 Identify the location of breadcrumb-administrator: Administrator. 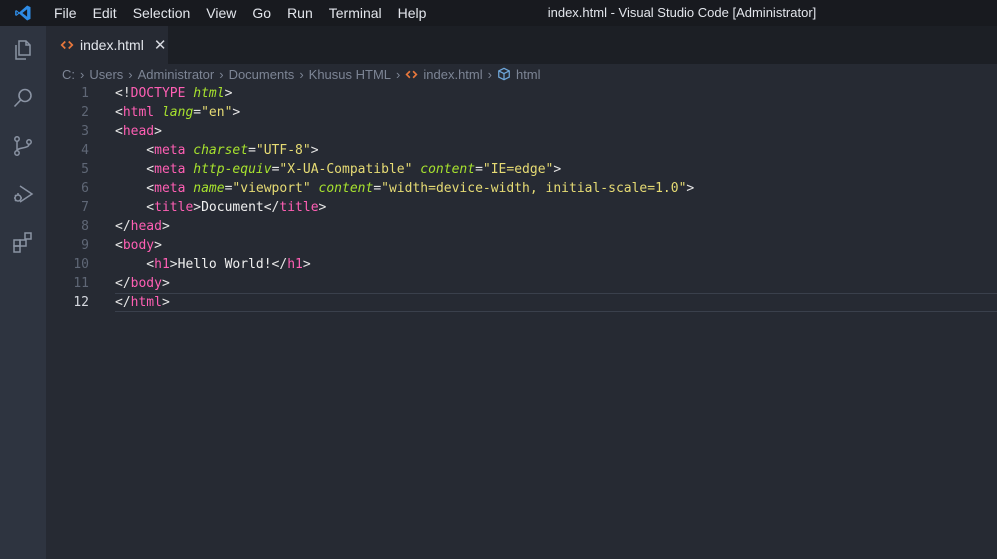
(176, 74).